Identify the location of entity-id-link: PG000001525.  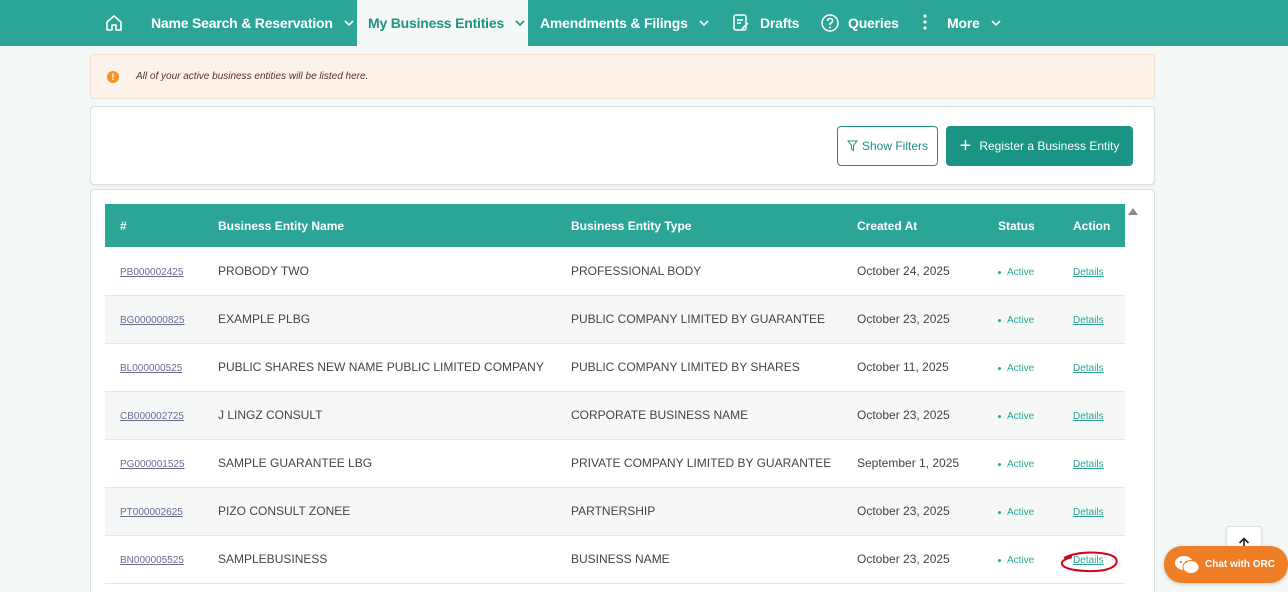
(152, 464).